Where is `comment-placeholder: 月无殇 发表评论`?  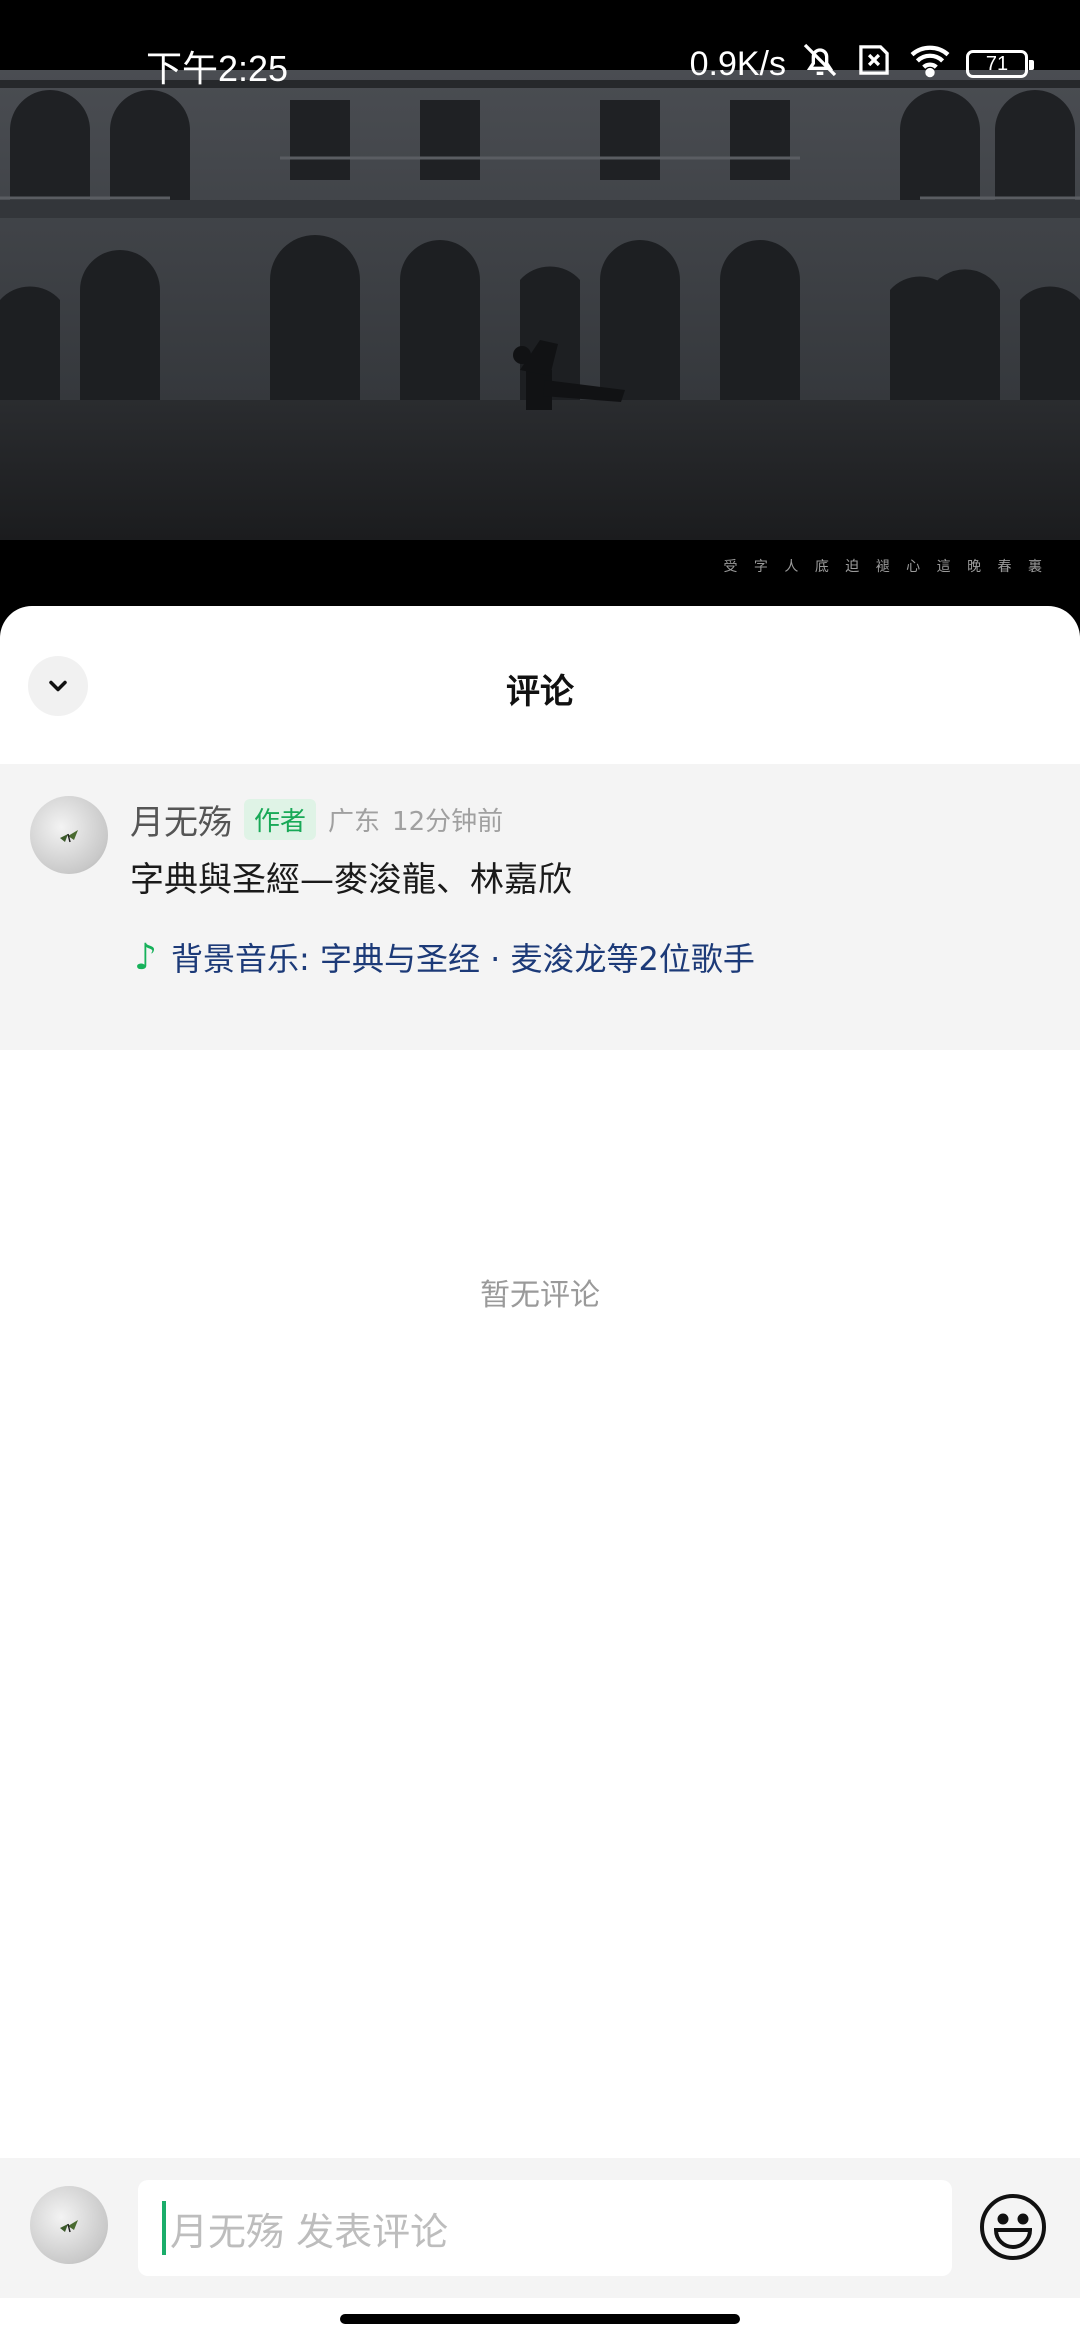 comment-placeholder: 月无殇 发表评论 is located at coordinates (309, 2231).